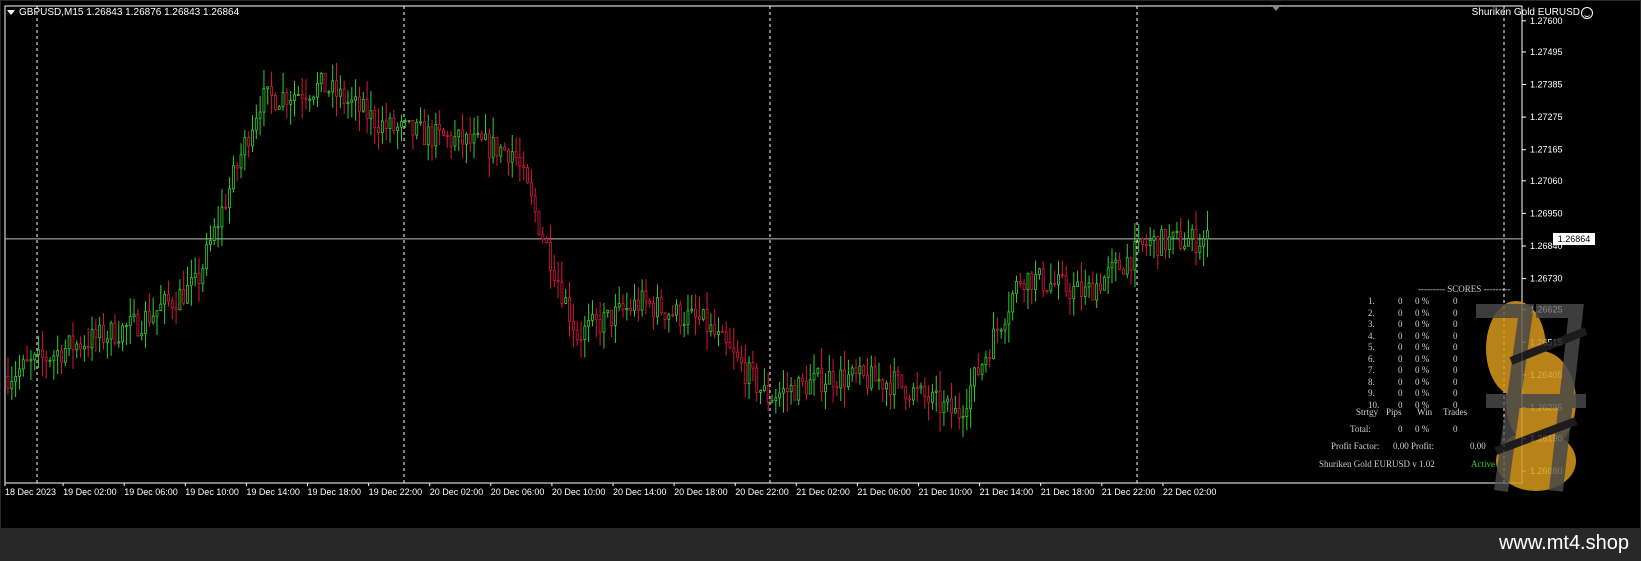 This screenshot has height=561, width=1641. What do you see at coordinates (1546, 85) in the screenshot?
I see `y-tick-label: 1.27385` at bounding box center [1546, 85].